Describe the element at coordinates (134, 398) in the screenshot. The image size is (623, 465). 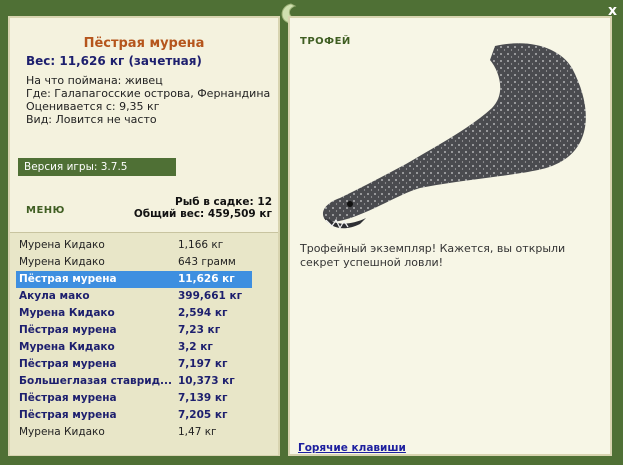
I see `catch-list-item: Пёстрая мурена 7,139 кг` at that location.